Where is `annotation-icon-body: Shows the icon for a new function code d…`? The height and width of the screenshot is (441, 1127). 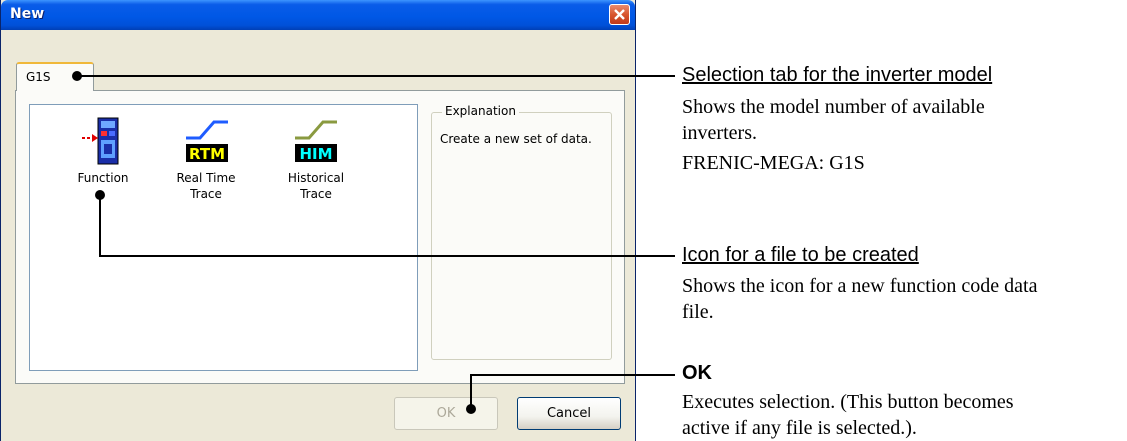
annotation-icon-body: Shows the icon for a new function code d… is located at coordinates (860, 299).